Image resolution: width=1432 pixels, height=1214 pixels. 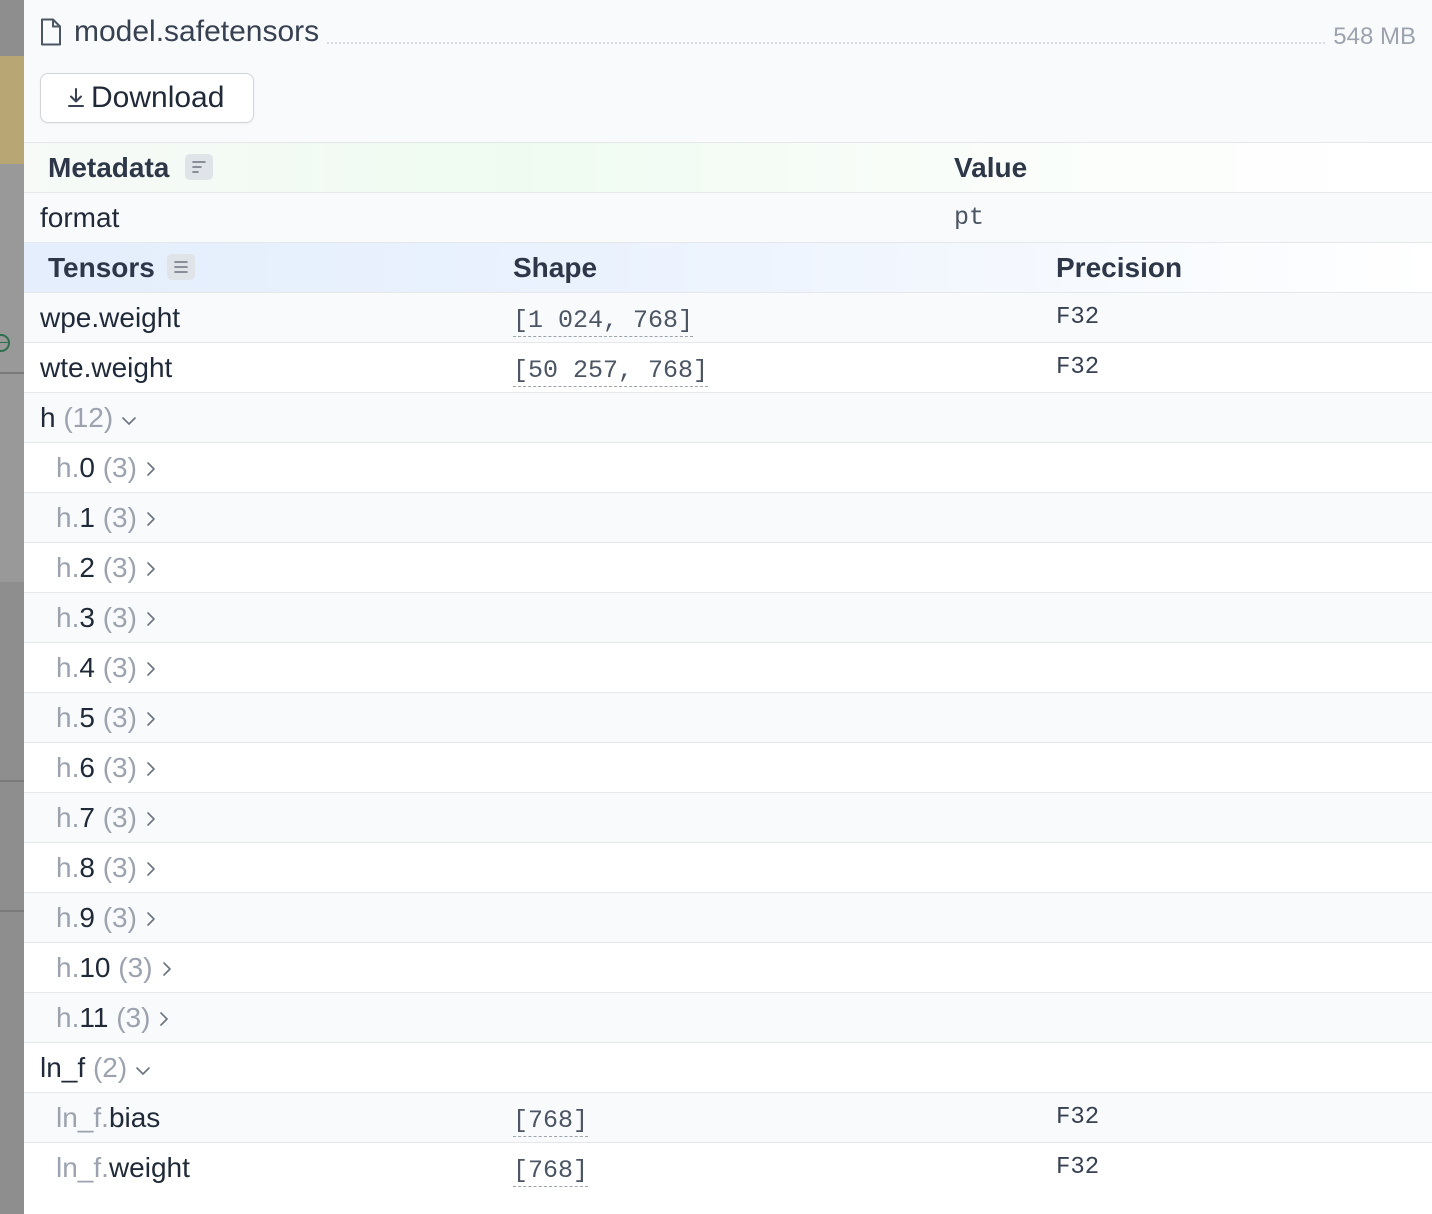 What do you see at coordinates (728, 317) in the screenshot?
I see `tensor-row: wpe.weight [1 024, 768] F32` at bounding box center [728, 317].